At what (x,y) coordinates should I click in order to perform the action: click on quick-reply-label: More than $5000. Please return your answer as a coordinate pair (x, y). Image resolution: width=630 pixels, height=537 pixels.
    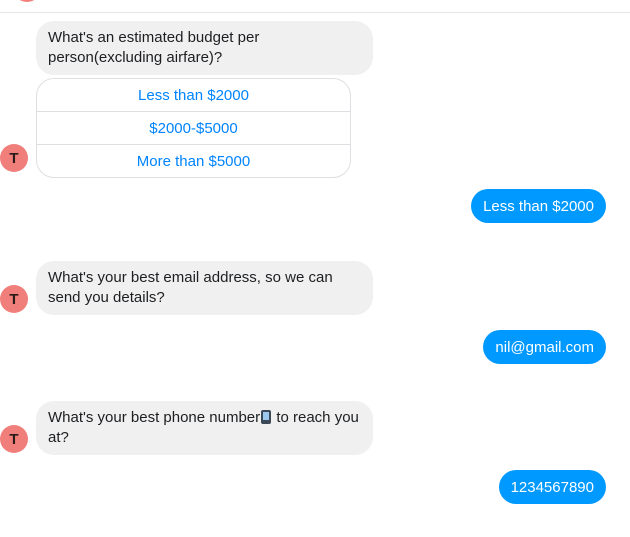
    Looking at the image, I should click on (193, 161).